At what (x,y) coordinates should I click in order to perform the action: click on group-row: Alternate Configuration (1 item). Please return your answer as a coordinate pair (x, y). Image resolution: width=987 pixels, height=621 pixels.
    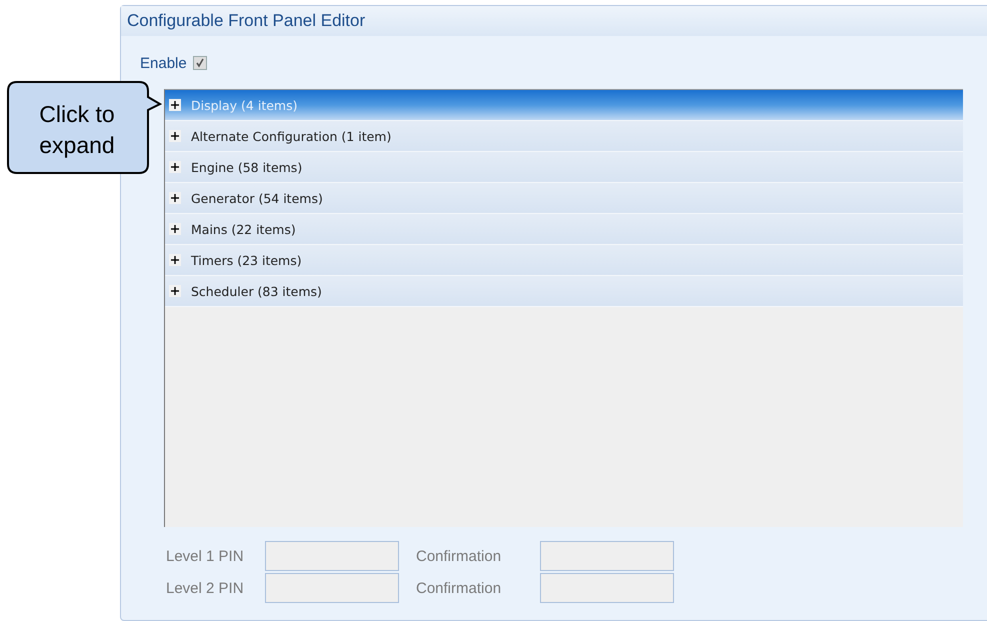
    Looking at the image, I should click on (564, 136).